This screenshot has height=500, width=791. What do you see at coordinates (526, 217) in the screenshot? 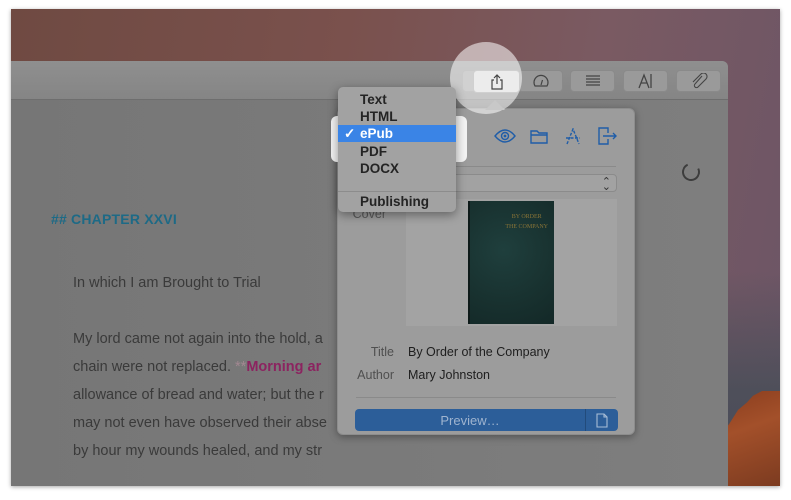
I see `book-cover-line: BY ORDER` at bounding box center [526, 217].